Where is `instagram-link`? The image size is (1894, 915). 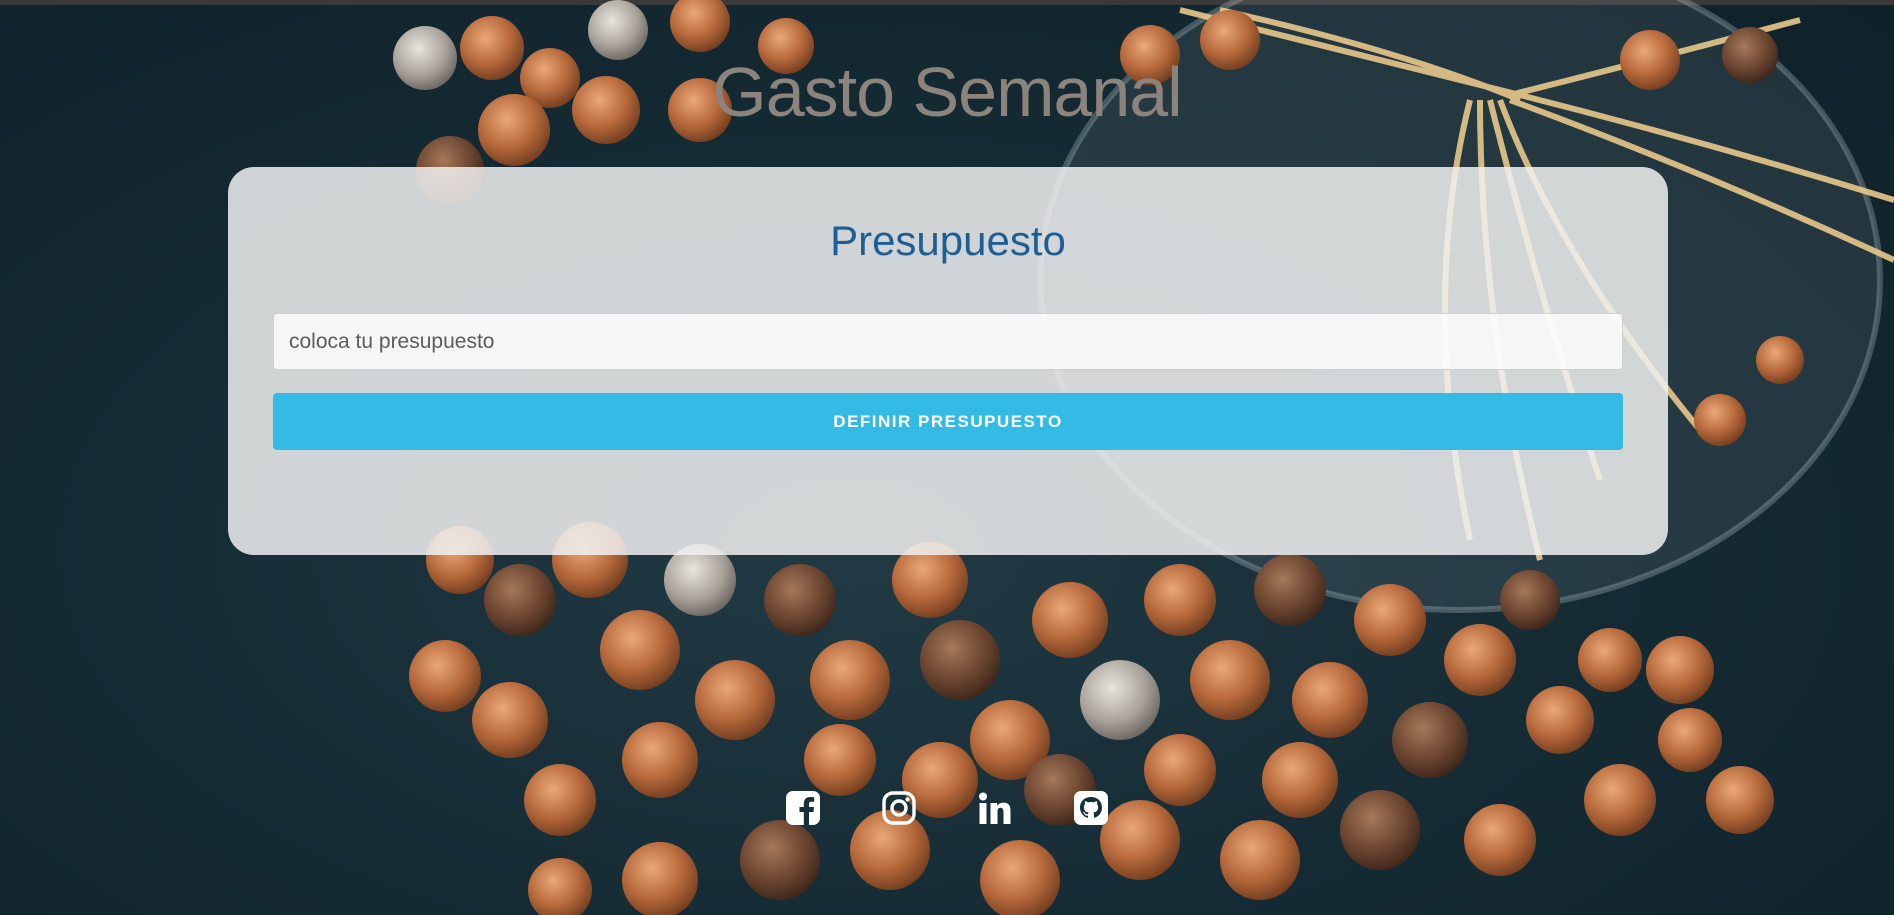 instagram-link is located at coordinates (899, 808).